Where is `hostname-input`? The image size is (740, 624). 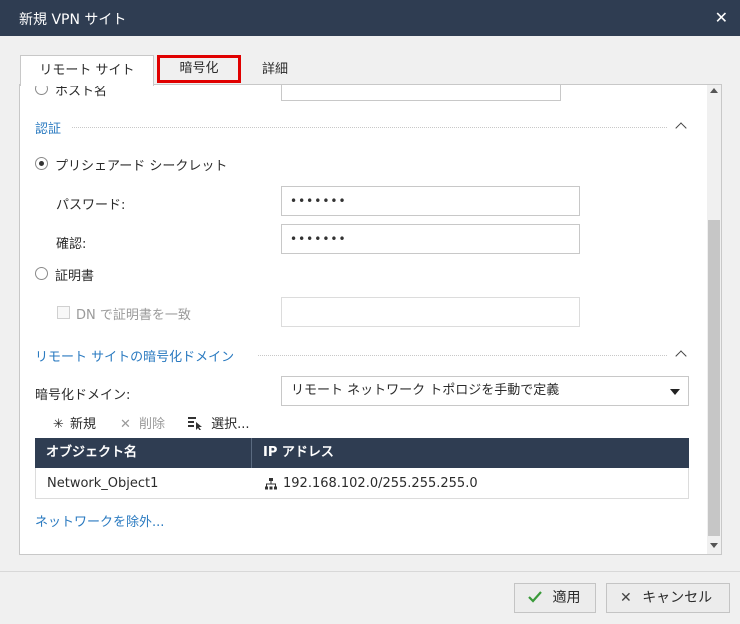
hostname-input is located at coordinates (421, 93).